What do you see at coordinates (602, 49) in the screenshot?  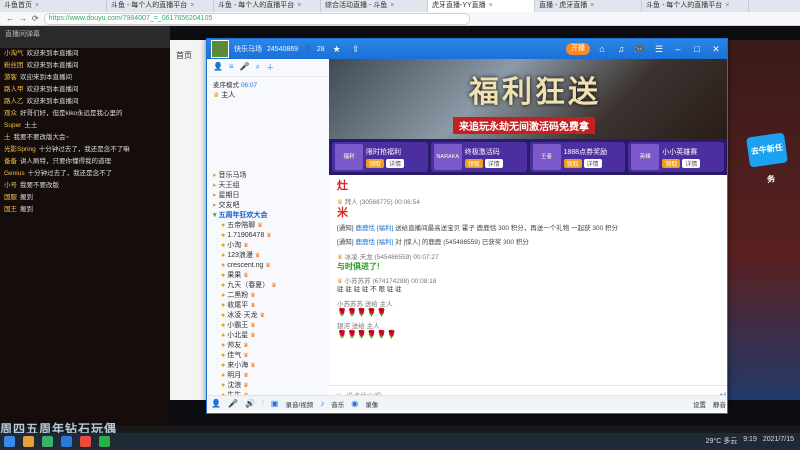 I see `home-icon: ⌂` at bounding box center [602, 49].